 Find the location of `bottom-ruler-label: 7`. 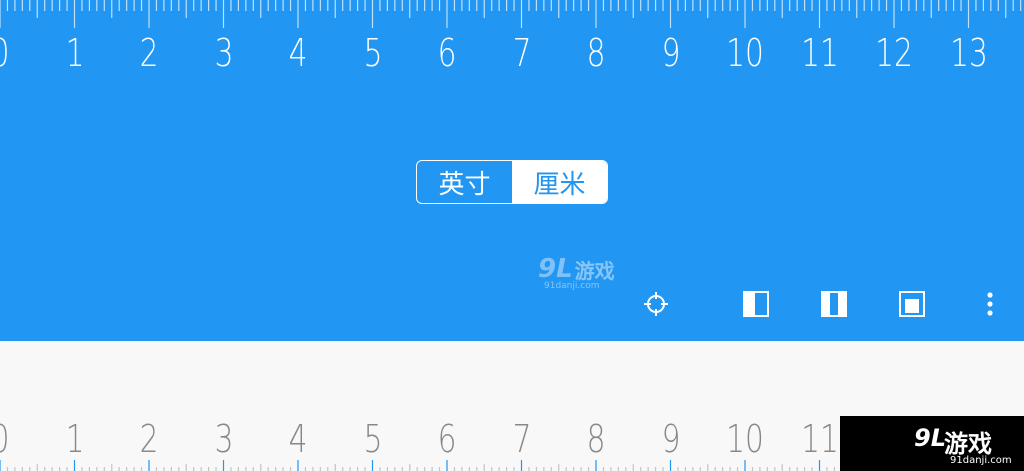

bottom-ruler-label: 7 is located at coordinates (521, 439).